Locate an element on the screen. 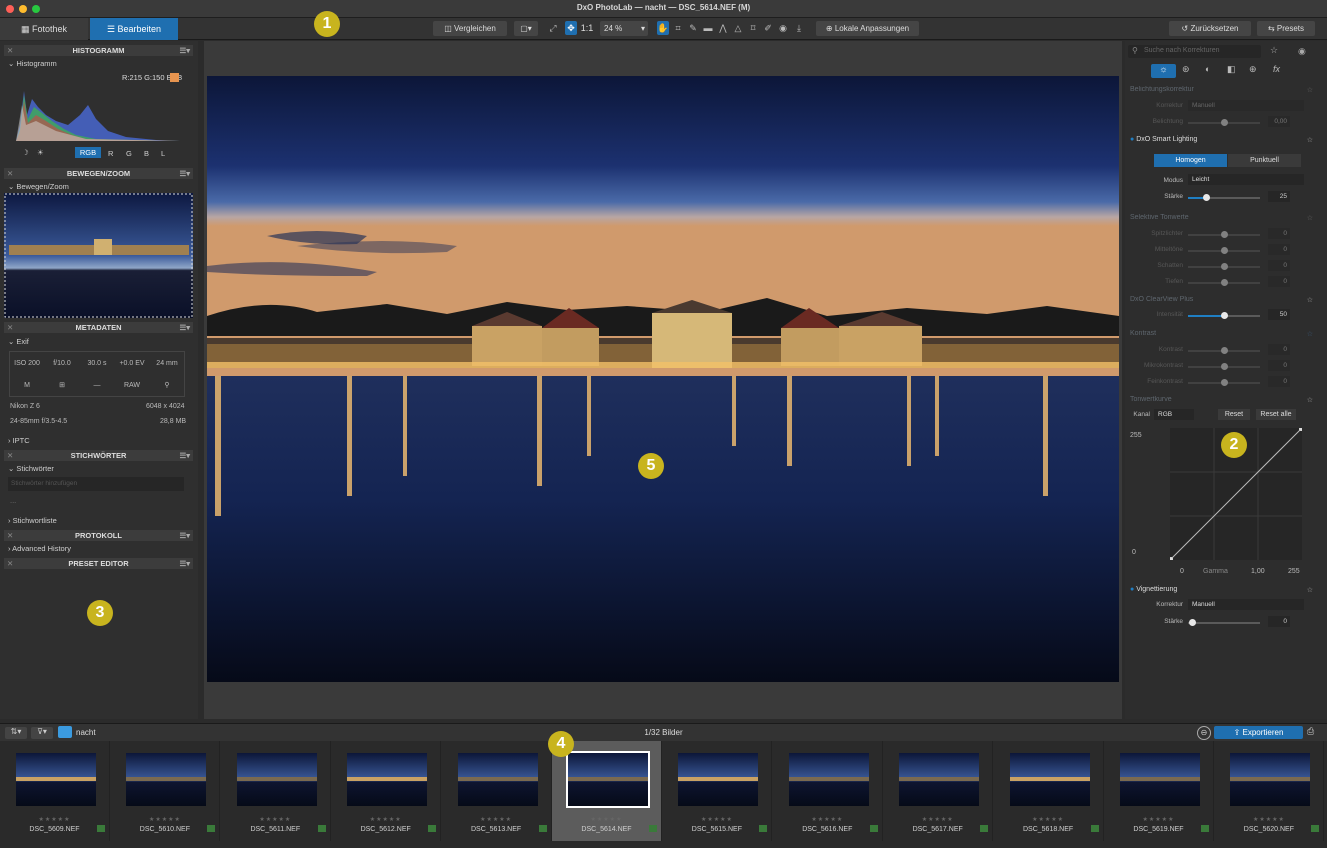 Image resolution: width=1327 pixels, height=848 pixels. output-max-value: 255 is located at coordinates (1294, 571).